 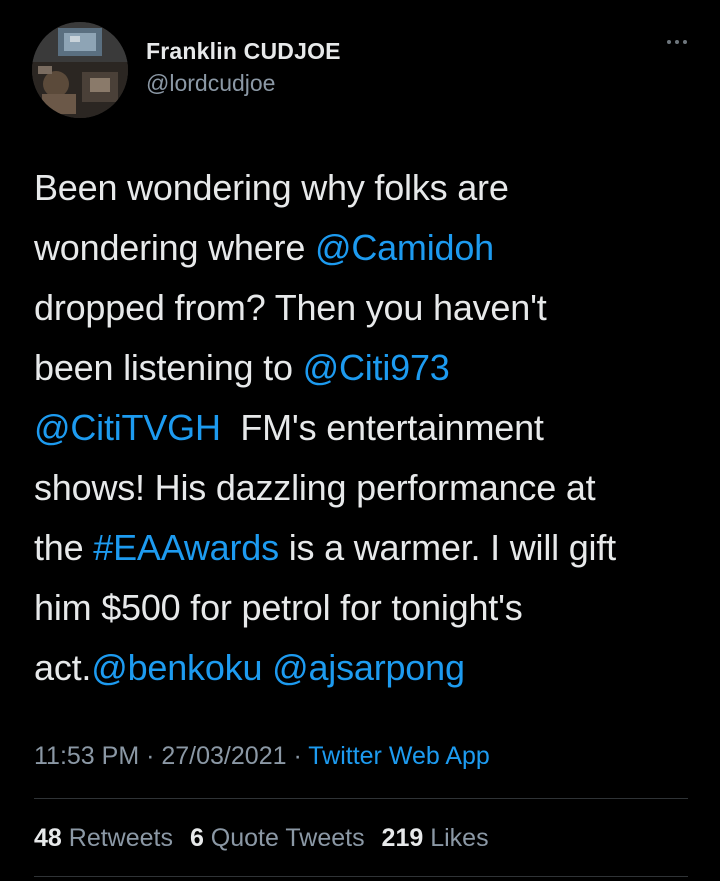 What do you see at coordinates (63, 667) in the screenshot?
I see `text-segment: act.` at bounding box center [63, 667].